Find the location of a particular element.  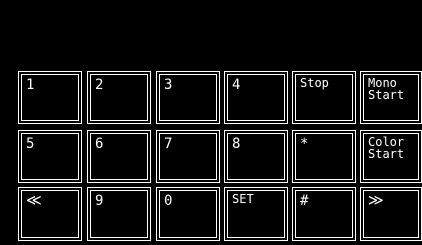

stop-button: Stop is located at coordinates (324, 97).